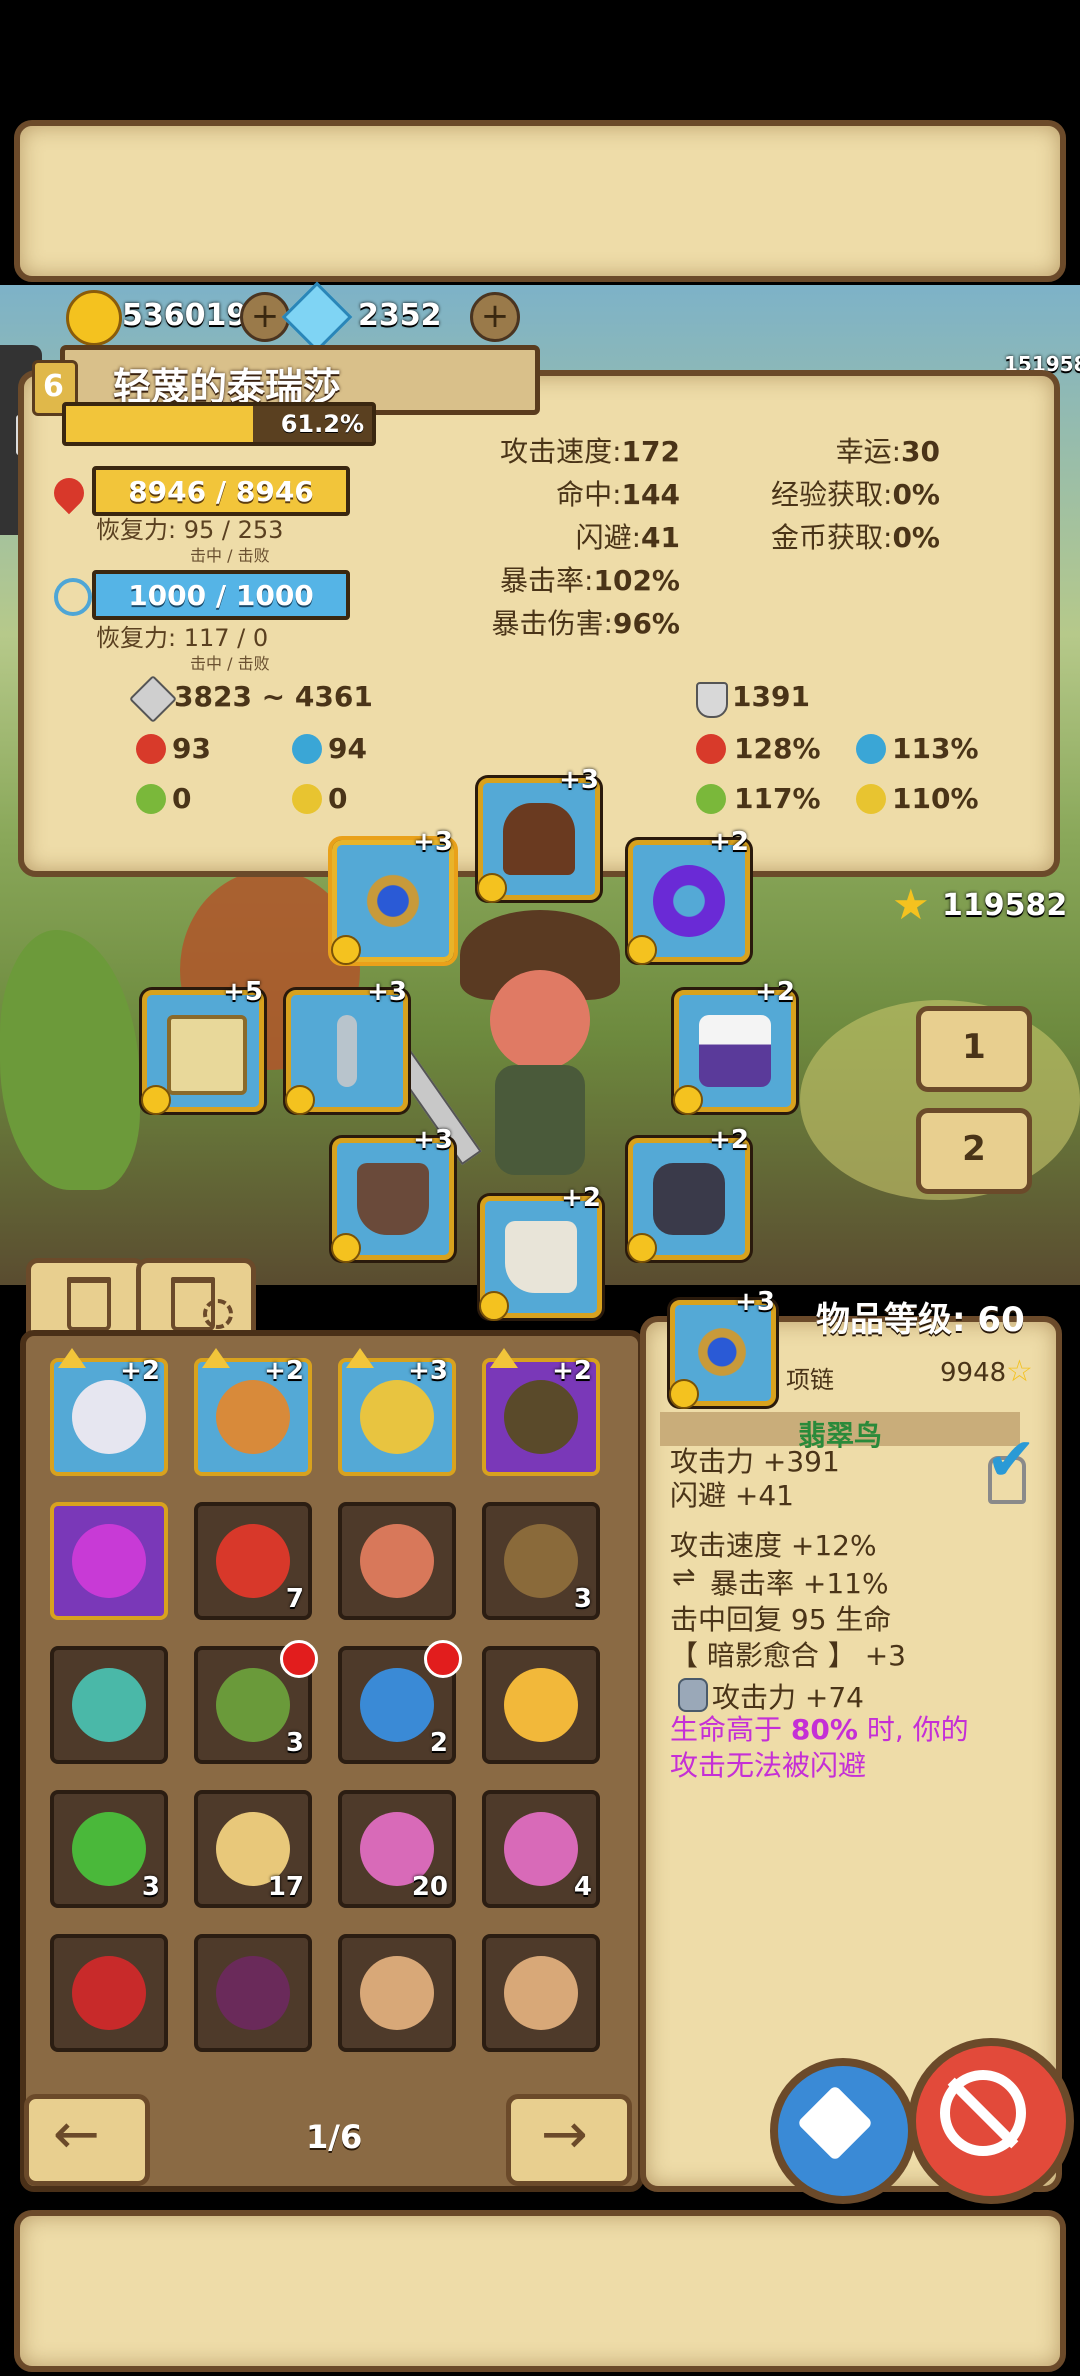 The image size is (1080, 2376). What do you see at coordinates (53, 386) in the screenshot?
I see `level-number: 6` at bounding box center [53, 386].